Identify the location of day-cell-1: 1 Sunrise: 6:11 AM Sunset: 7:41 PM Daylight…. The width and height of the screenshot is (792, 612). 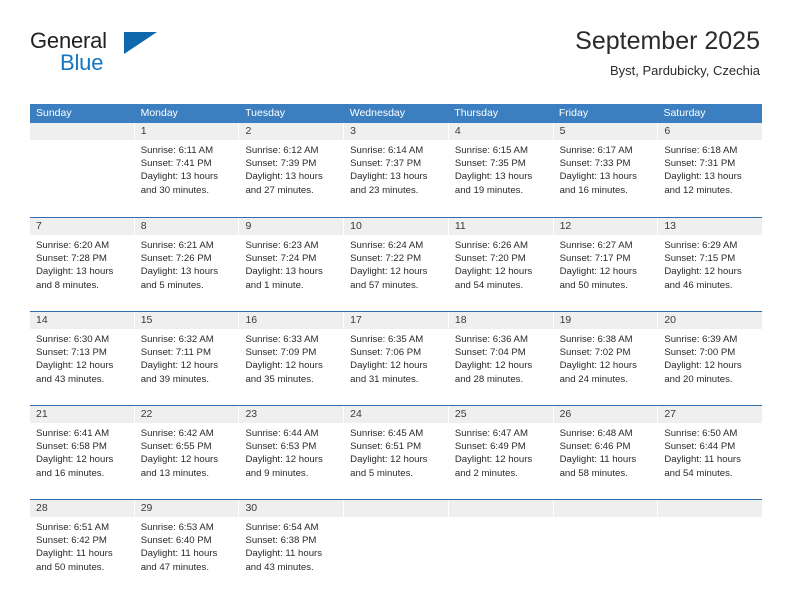
(187, 170).